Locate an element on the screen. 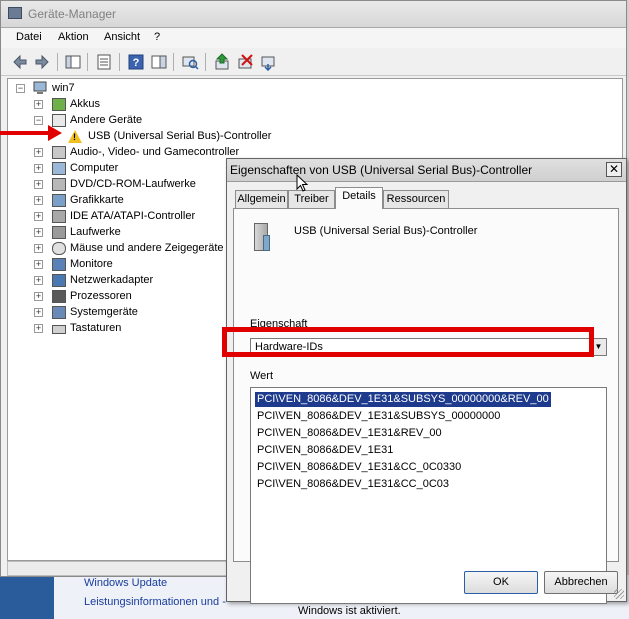  list-item: PCI\VEN_8086&DEV_1E31&SUBSYS_00000000 is located at coordinates (378, 416).